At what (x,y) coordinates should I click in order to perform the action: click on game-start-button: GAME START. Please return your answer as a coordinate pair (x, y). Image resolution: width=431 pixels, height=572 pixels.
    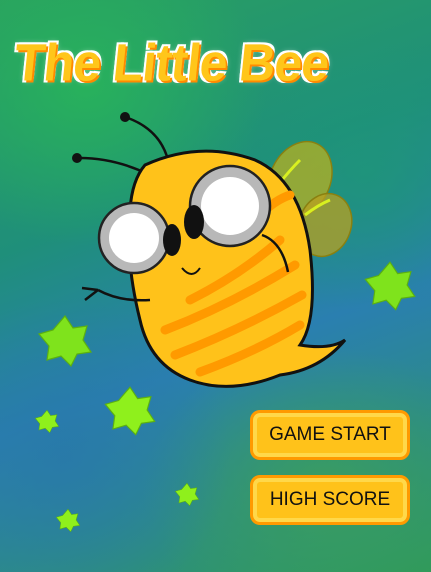
    Looking at the image, I should click on (330, 435).